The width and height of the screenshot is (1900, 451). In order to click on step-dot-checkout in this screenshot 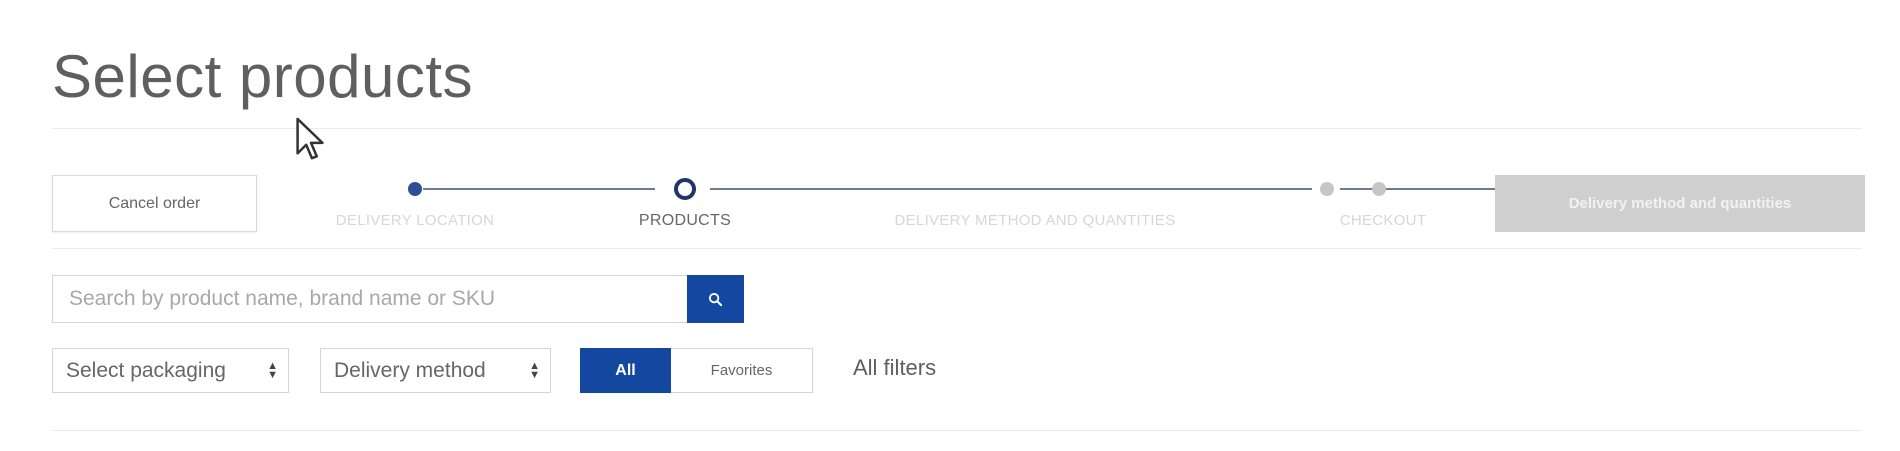, I will do `click(1379, 189)`.